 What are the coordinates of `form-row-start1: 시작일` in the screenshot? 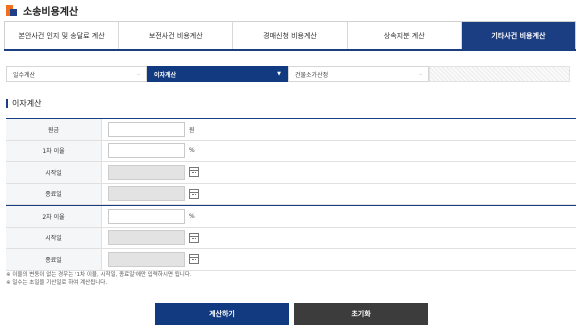 It's located at (291, 173).